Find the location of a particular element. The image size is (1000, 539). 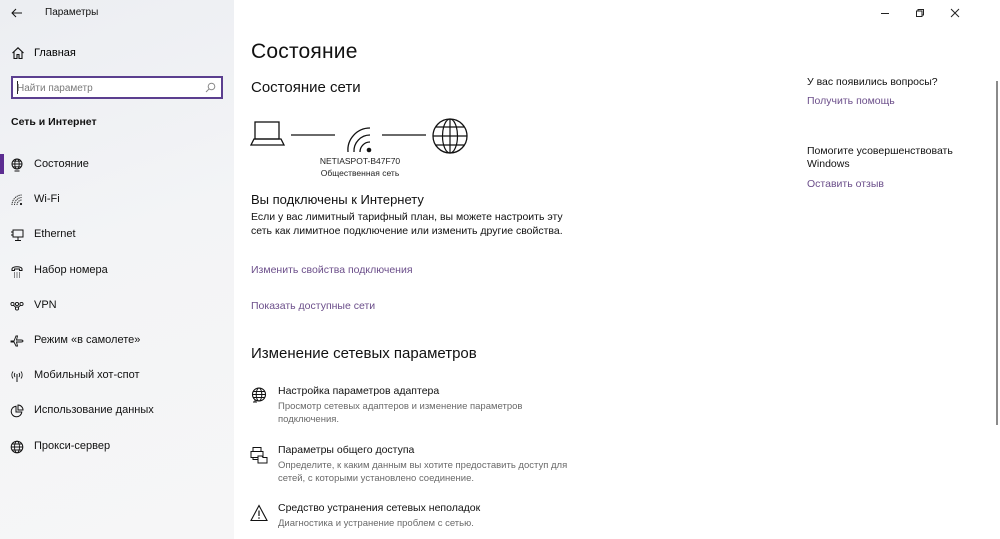

sidebar-item-label: Мобильный хот-спот is located at coordinates (87, 375).